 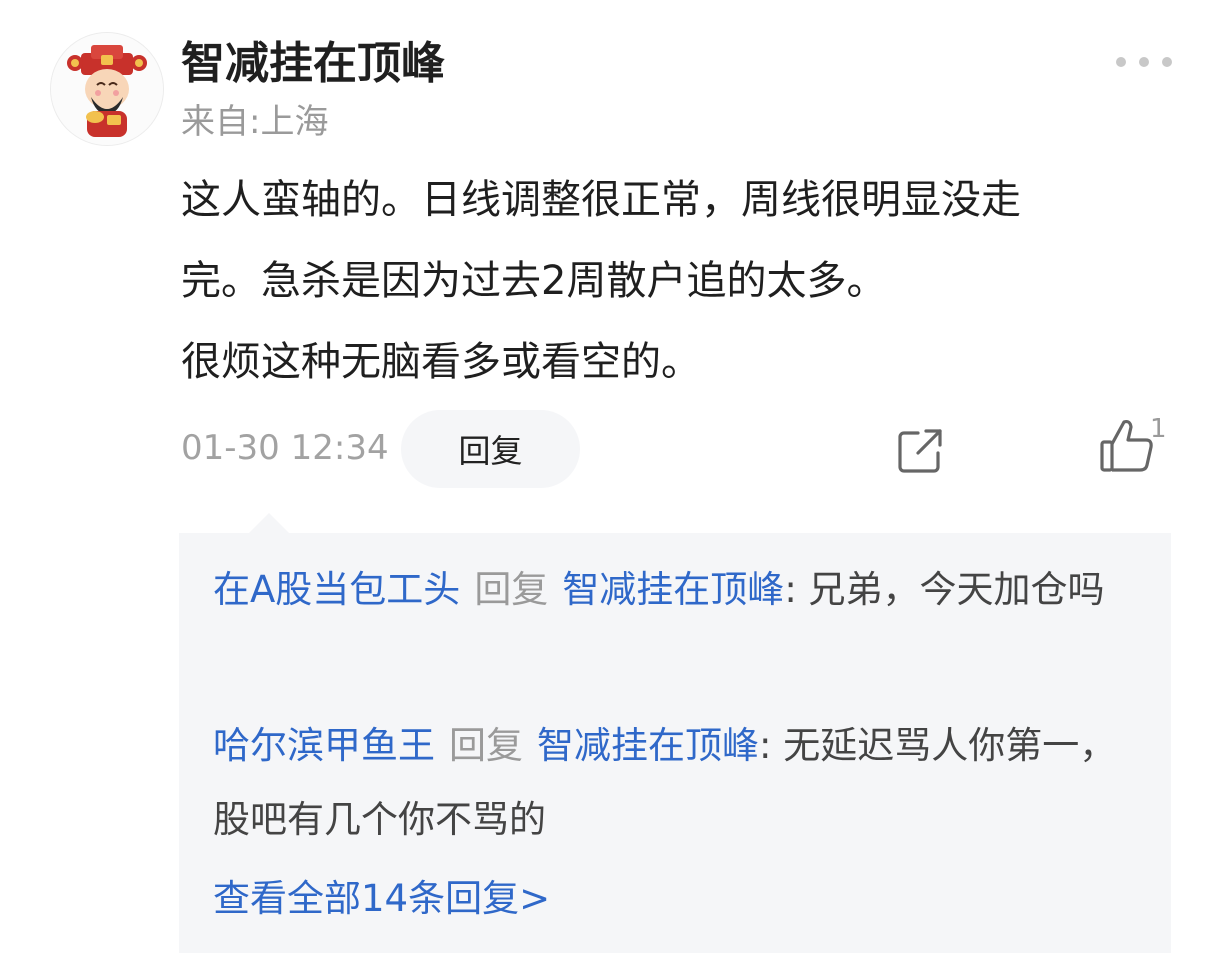 I want to click on view-all-replies-link: 查看全部14条回复>, so click(x=381, y=899).